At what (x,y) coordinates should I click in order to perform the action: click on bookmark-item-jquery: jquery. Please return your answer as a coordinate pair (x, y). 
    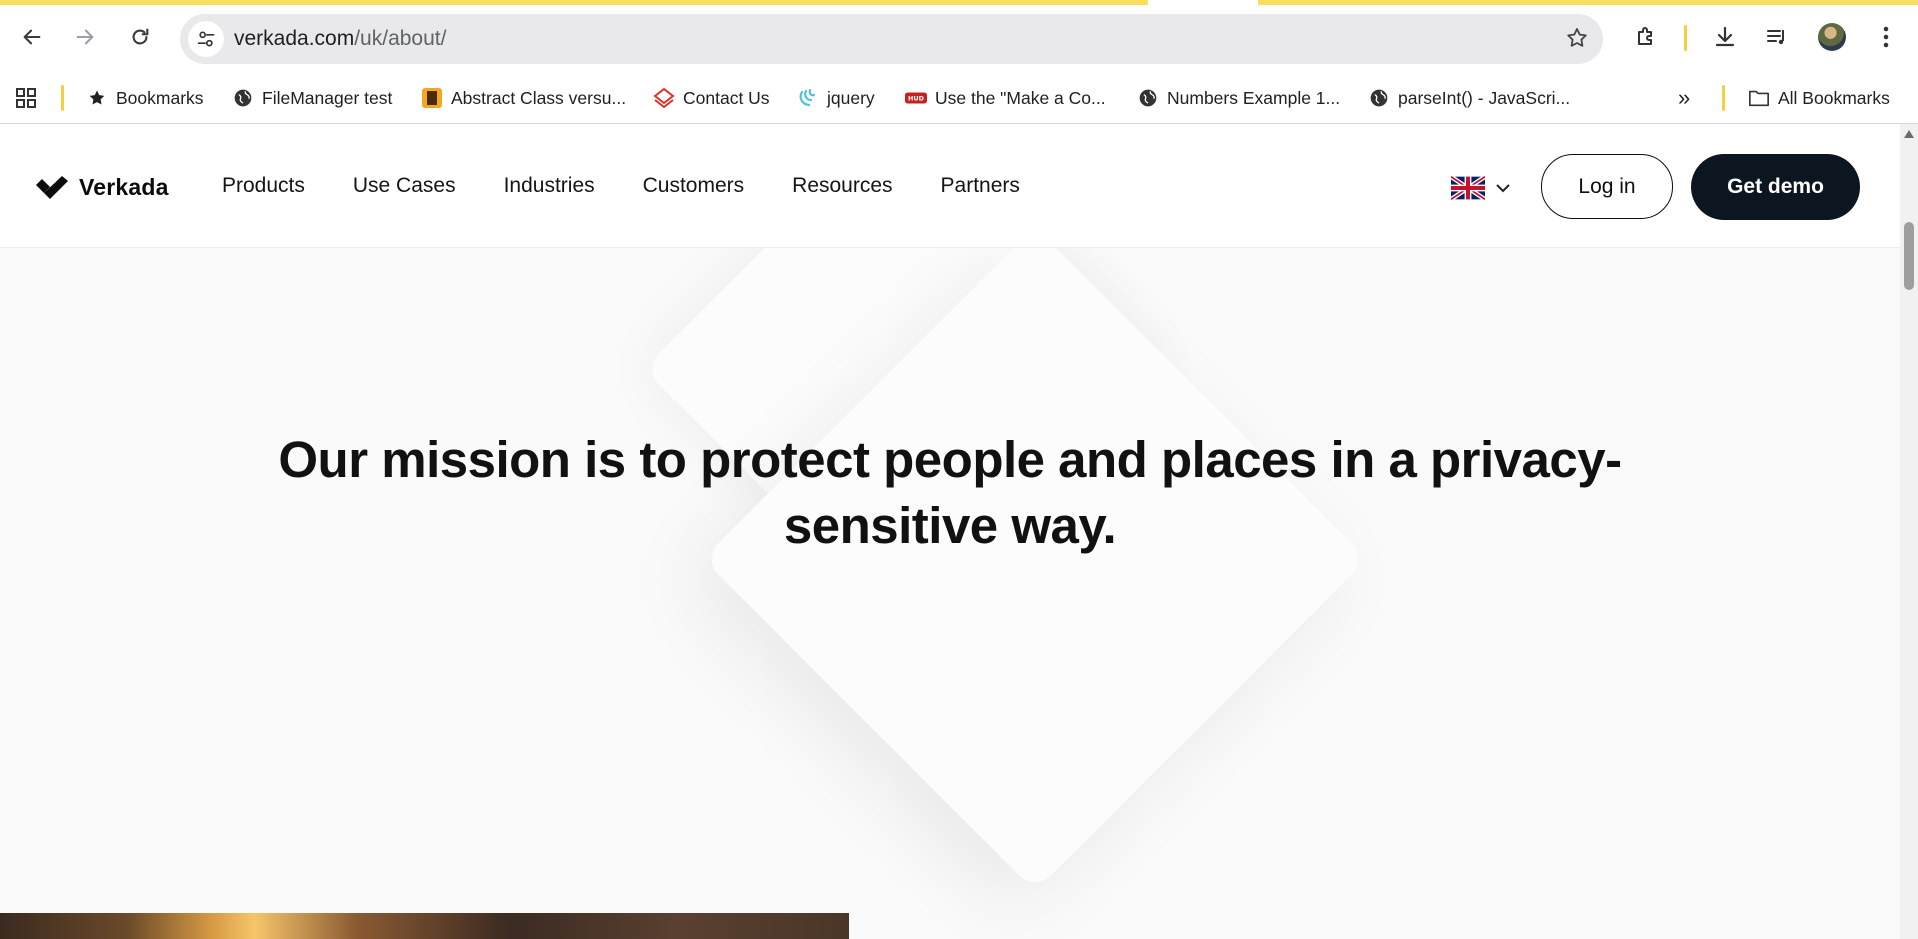
    Looking at the image, I should click on (836, 98).